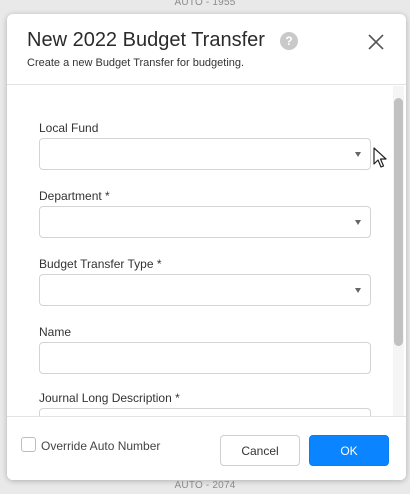 The image size is (410, 494). I want to click on local-fund-label: Local Fund, so click(69, 128).